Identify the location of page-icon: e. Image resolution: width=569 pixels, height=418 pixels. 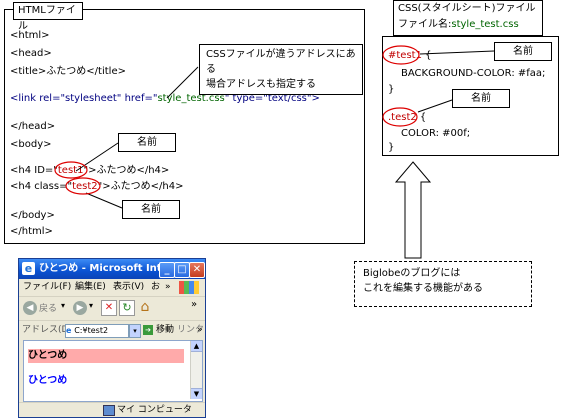
(70, 330).